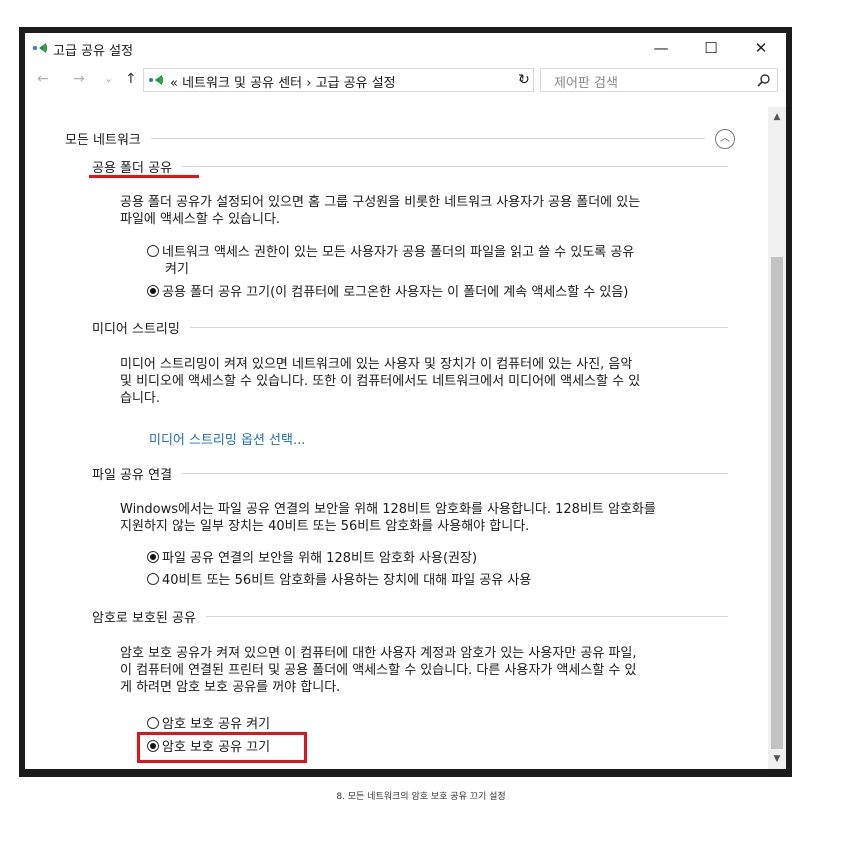 The height and width of the screenshot is (848, 842). Describe the element at coordinates (777, 759) in the screenshot. I see `scroll-down-icon: ▼` at that location.